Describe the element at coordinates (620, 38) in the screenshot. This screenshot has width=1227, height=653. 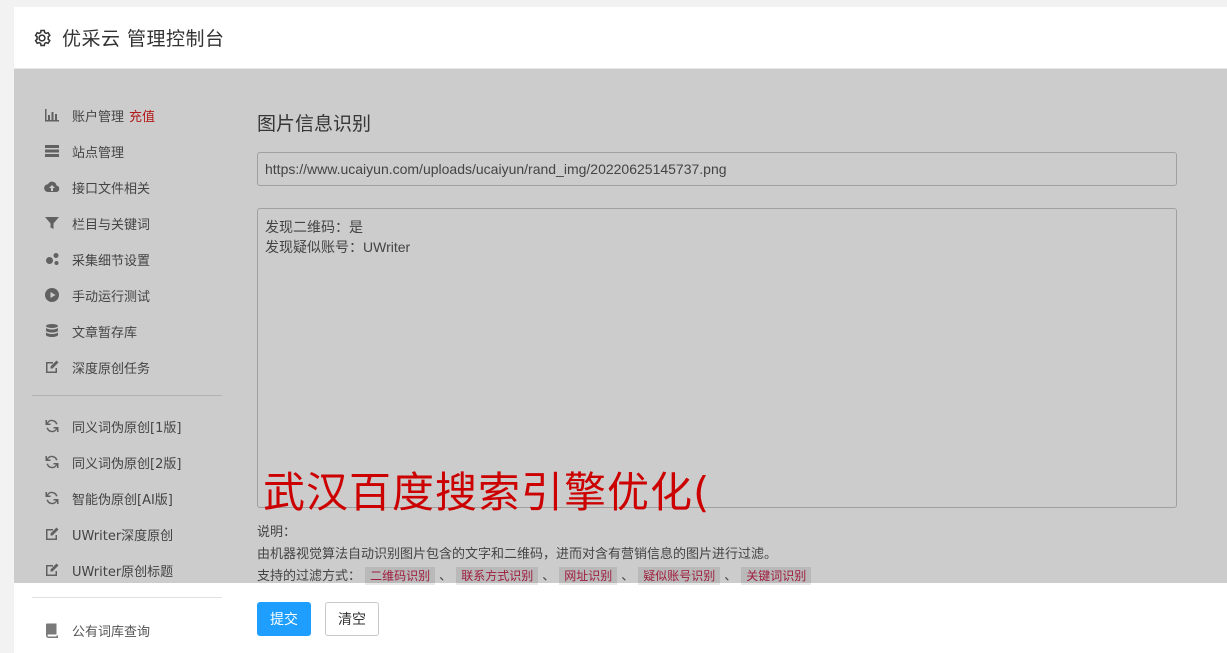
I see `top-header: 优采云 管理控制台` at that location.